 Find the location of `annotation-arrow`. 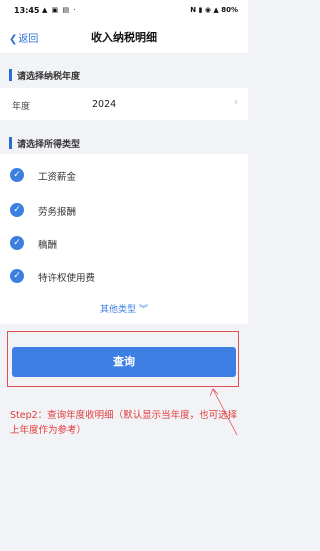

annotation-arrow is located at coordinates (223, 412).